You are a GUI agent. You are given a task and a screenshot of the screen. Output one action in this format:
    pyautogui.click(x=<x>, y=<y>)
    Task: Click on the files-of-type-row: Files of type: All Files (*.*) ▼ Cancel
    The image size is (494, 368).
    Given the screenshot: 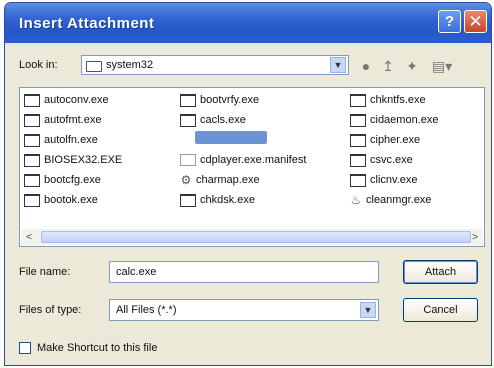 What is the action you would take?
    pyautogui.click(x=254, y=310)
    